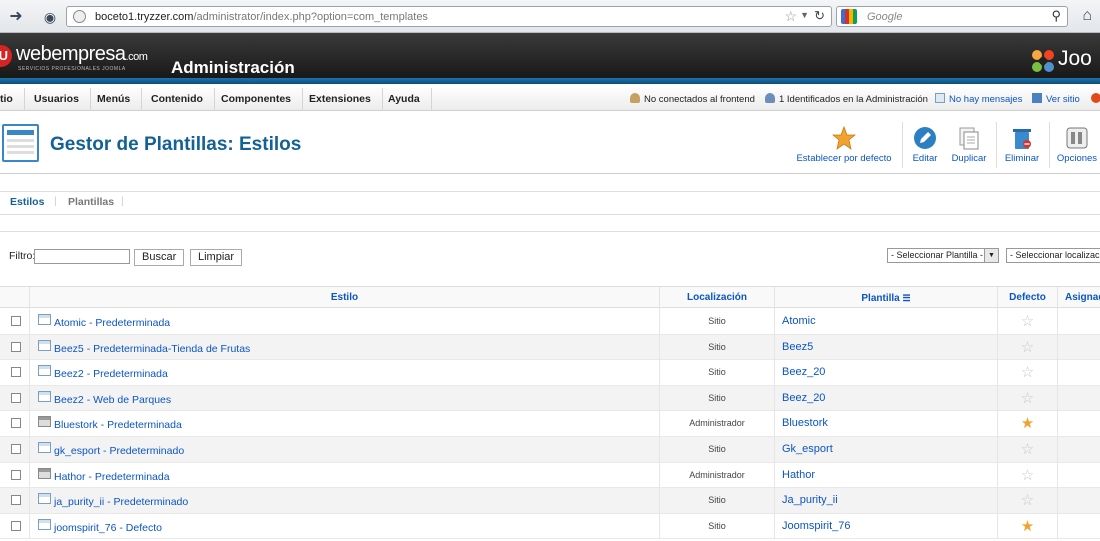 This screenshot has width=1100, height=541. I want to click on location-select: - Seleccionar localización -, so click(1053, 255).